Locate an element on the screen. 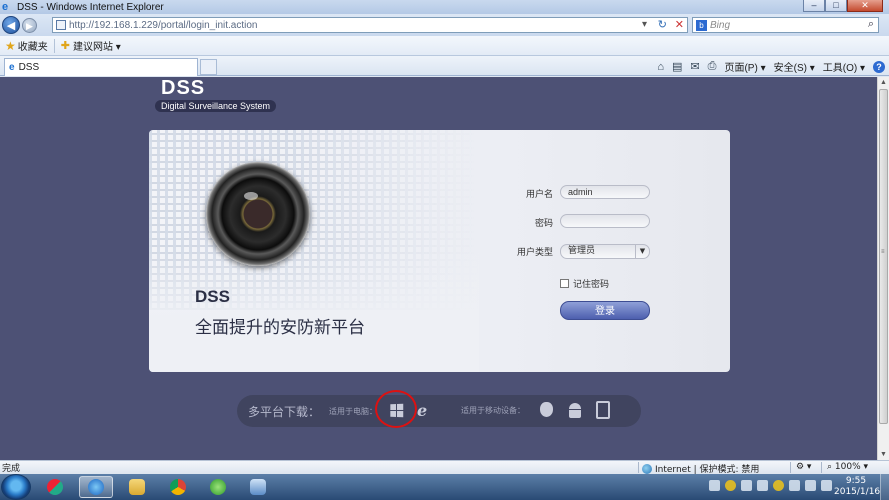 Image resolution: width=889 pixels, height=500 pixels. page-icon is located at coordinates (61, 25).